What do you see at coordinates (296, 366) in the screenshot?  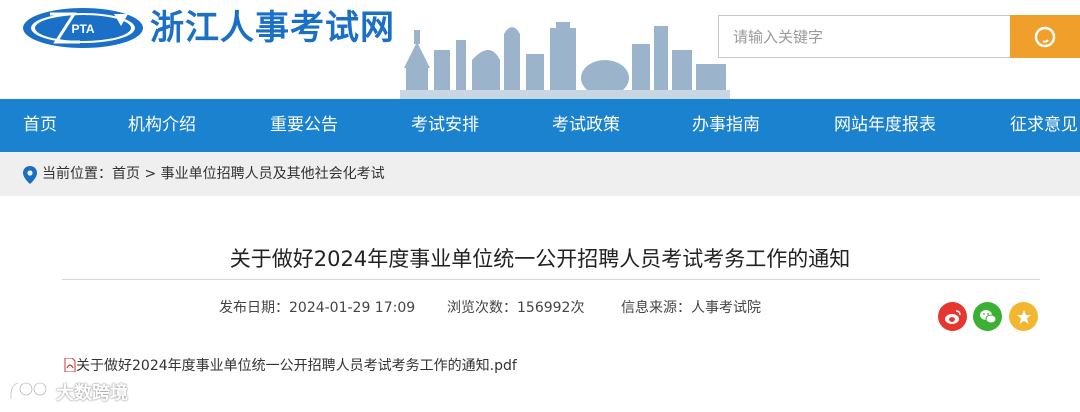 I see `attachment-filename: 关于做好2024年度事业单位统一公开招聘人员考试考务工作的通知.pdf` at bounding box center [296, 366].